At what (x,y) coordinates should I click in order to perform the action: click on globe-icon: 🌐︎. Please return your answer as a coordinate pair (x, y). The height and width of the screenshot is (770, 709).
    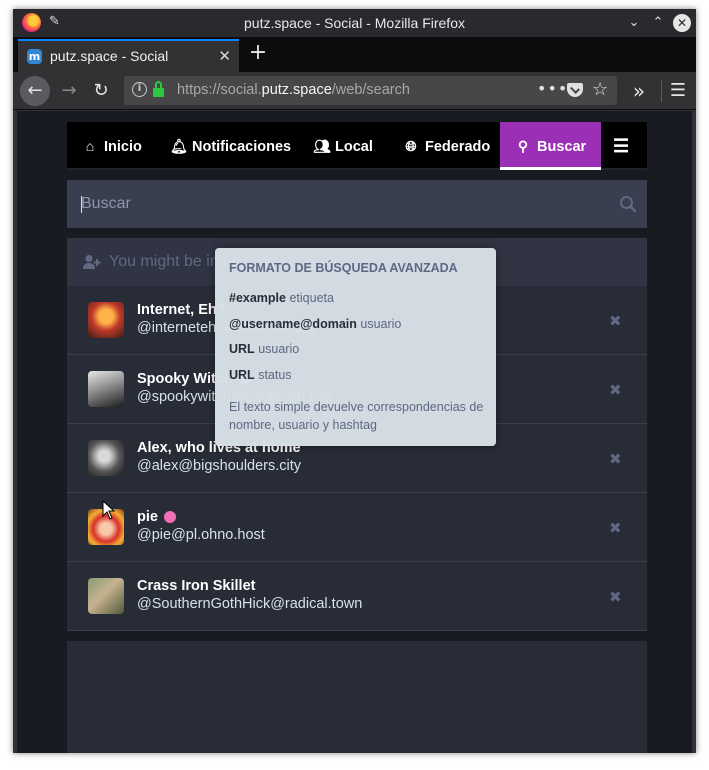
    Looking at the image, I should click on (411, 146).